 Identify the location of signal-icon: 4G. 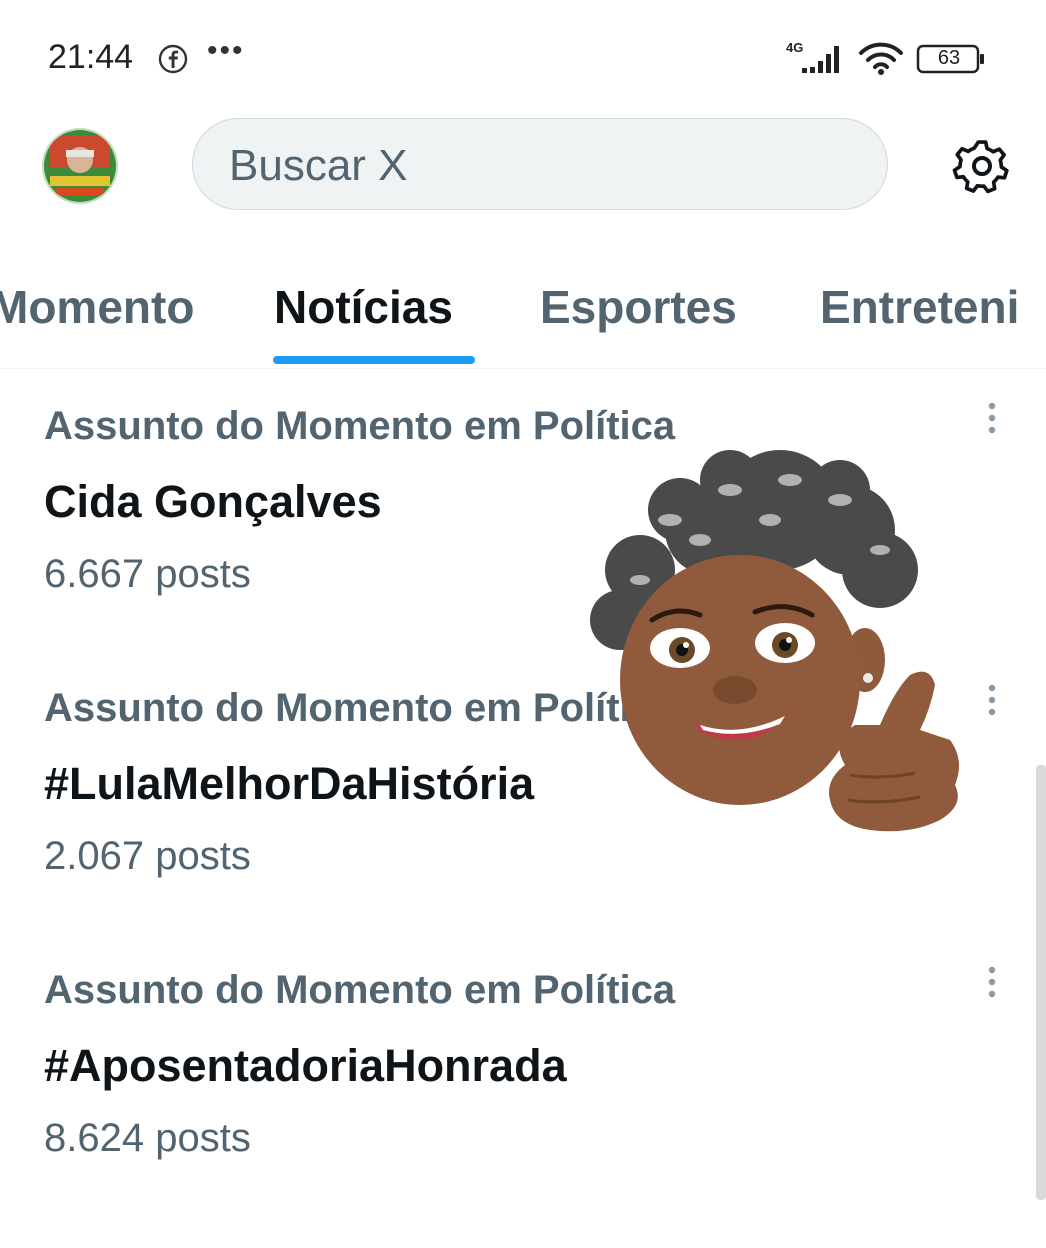
(812, 56).